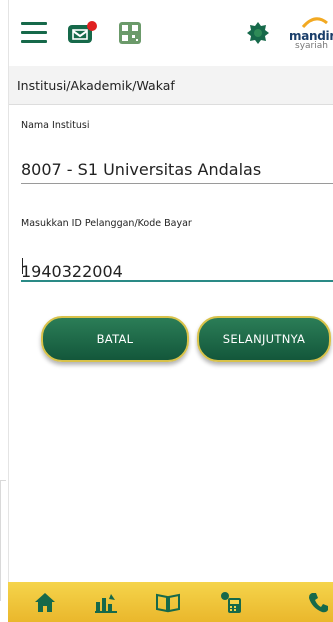 The width and height of the screenshot is (333, 622). I want to click on customer-id-input: 1940322004, so click(177, 267).